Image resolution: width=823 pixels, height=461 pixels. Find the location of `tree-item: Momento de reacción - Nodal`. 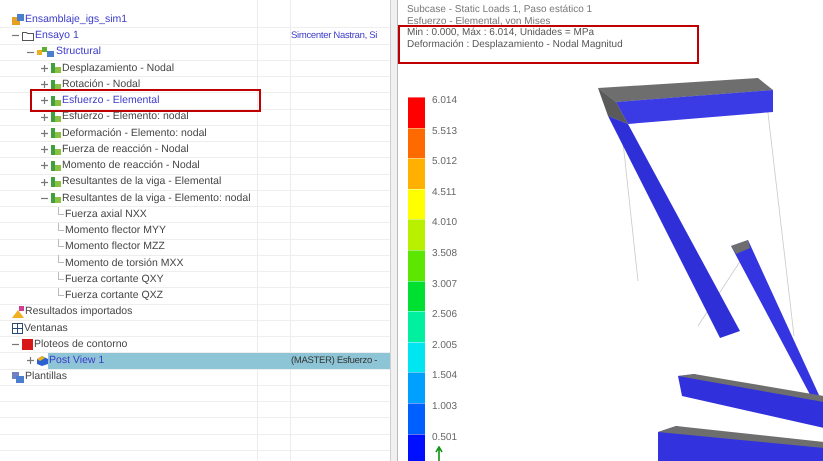

tree-item: Momento de reacción - Nodal is located at coordinates (130, 166).